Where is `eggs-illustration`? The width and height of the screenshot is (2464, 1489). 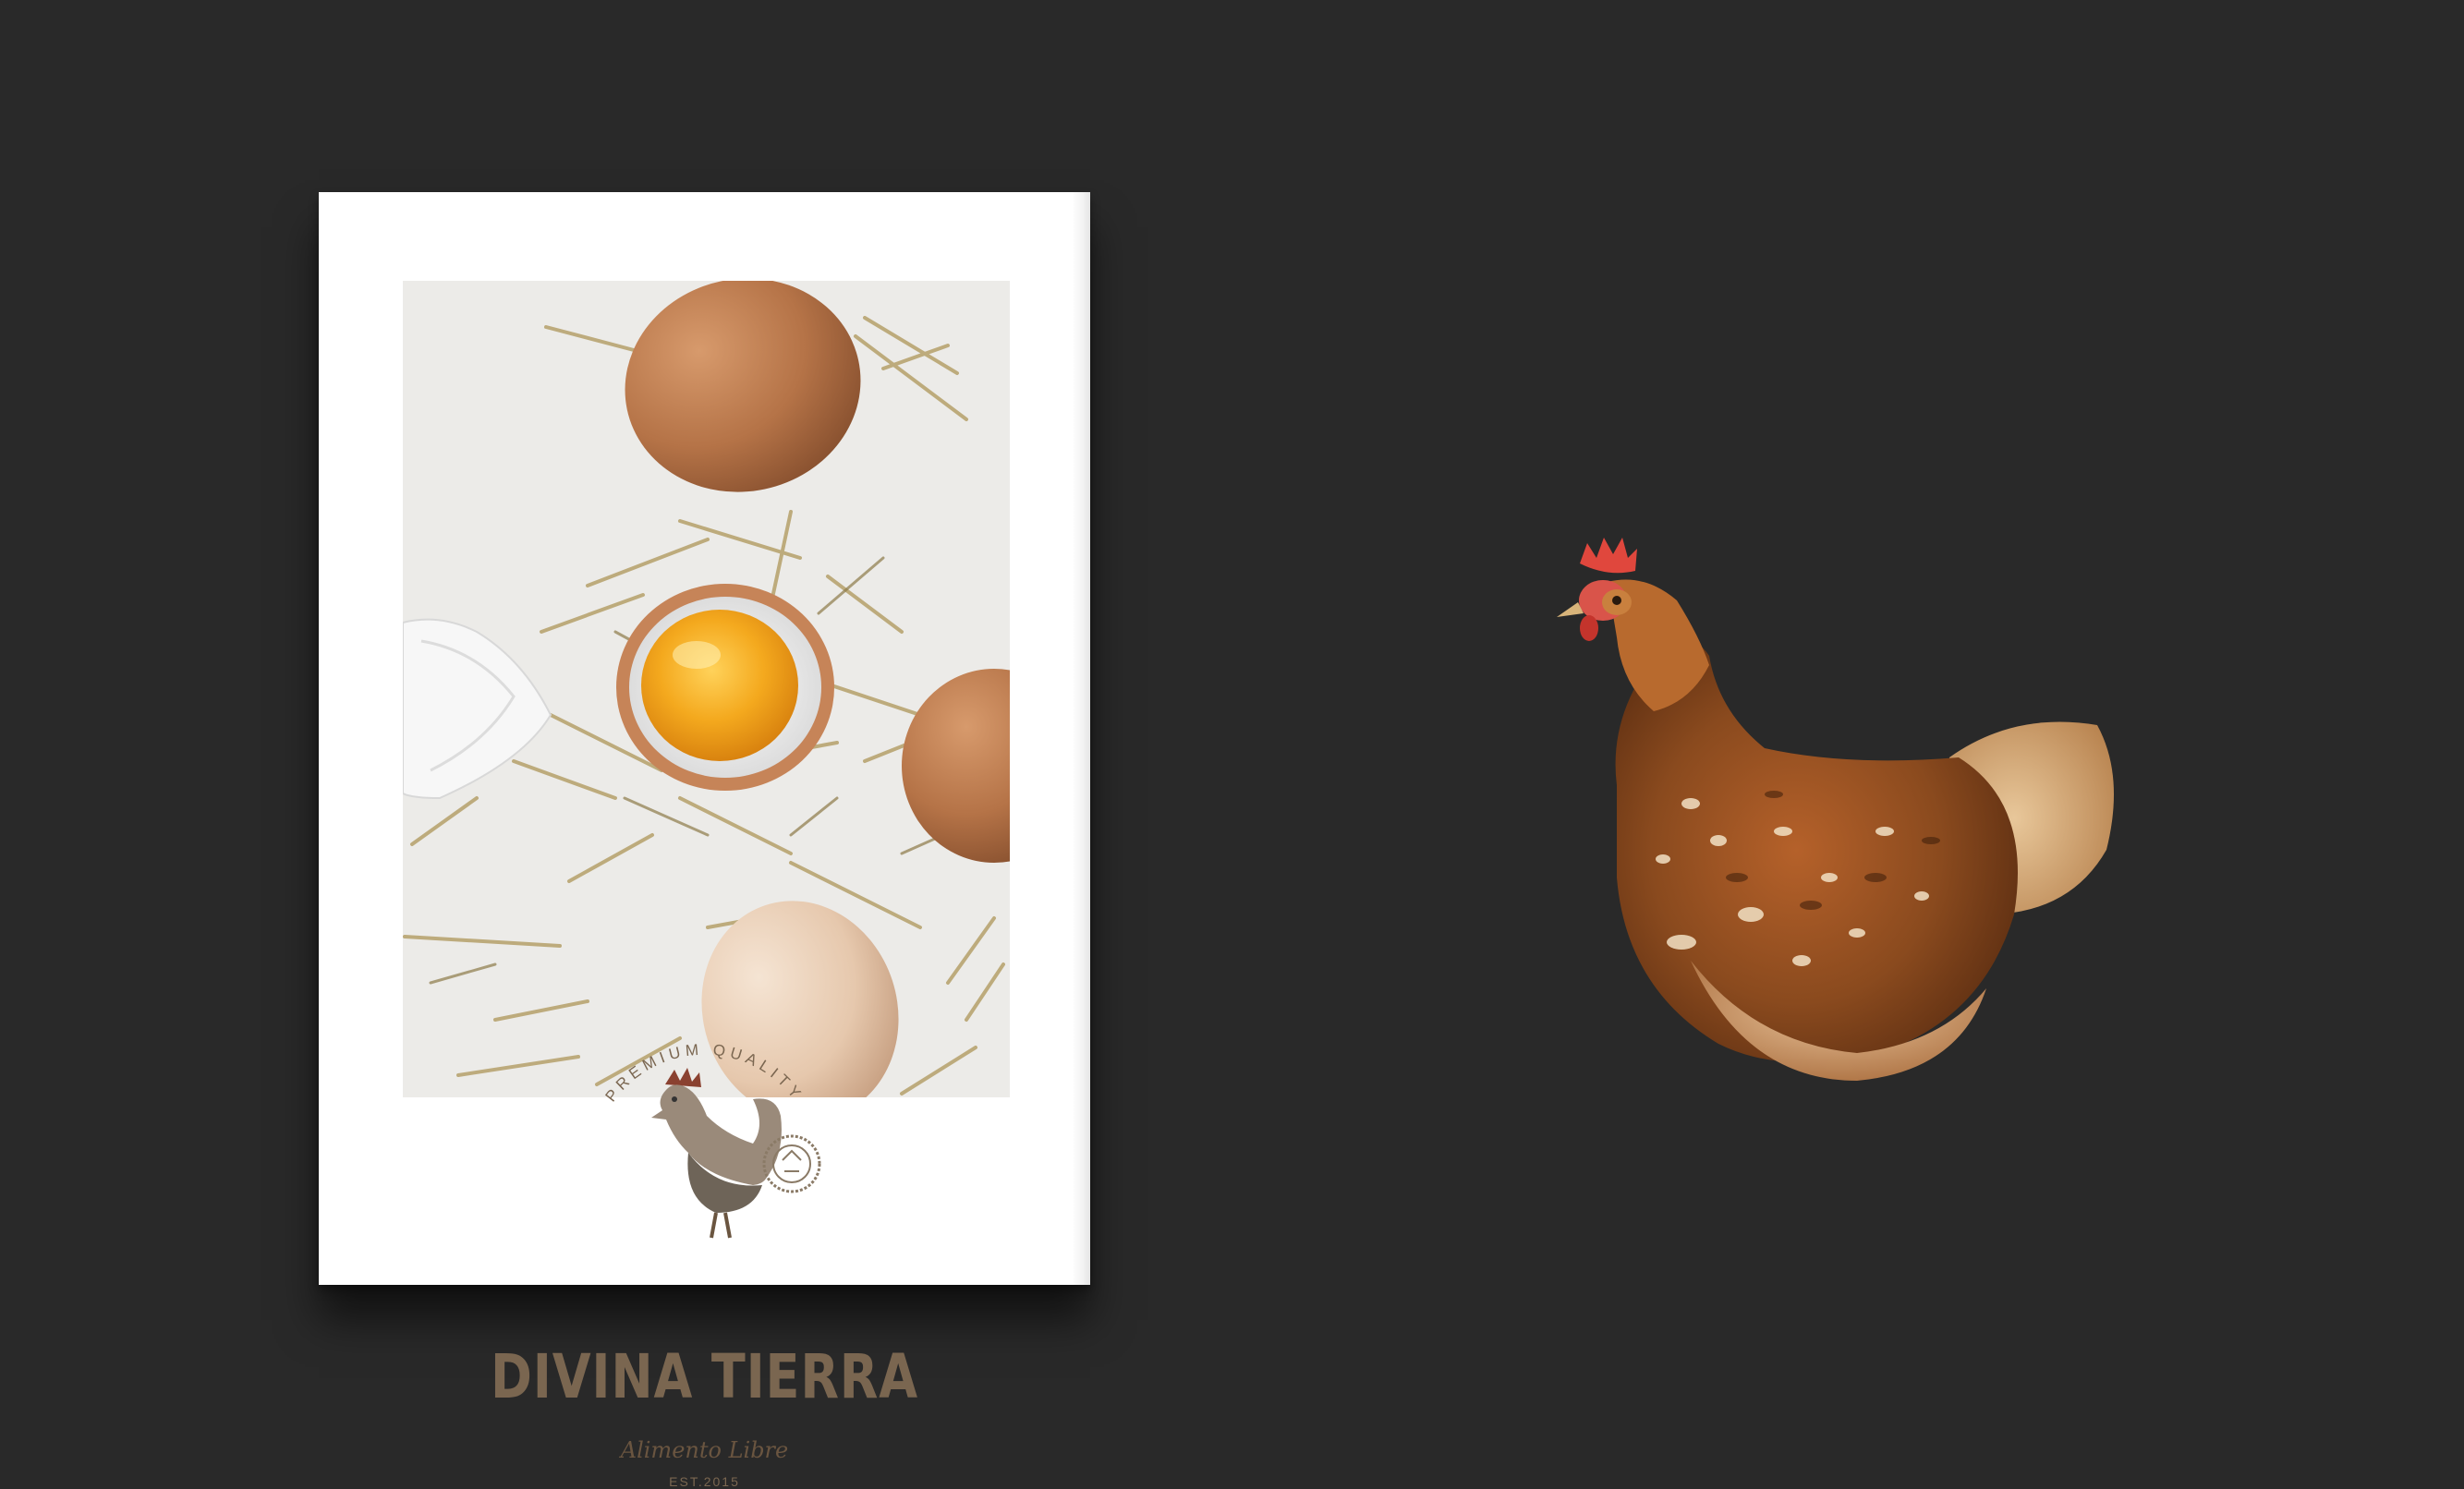 eggs-illustration is located at coordinates (706, 689).